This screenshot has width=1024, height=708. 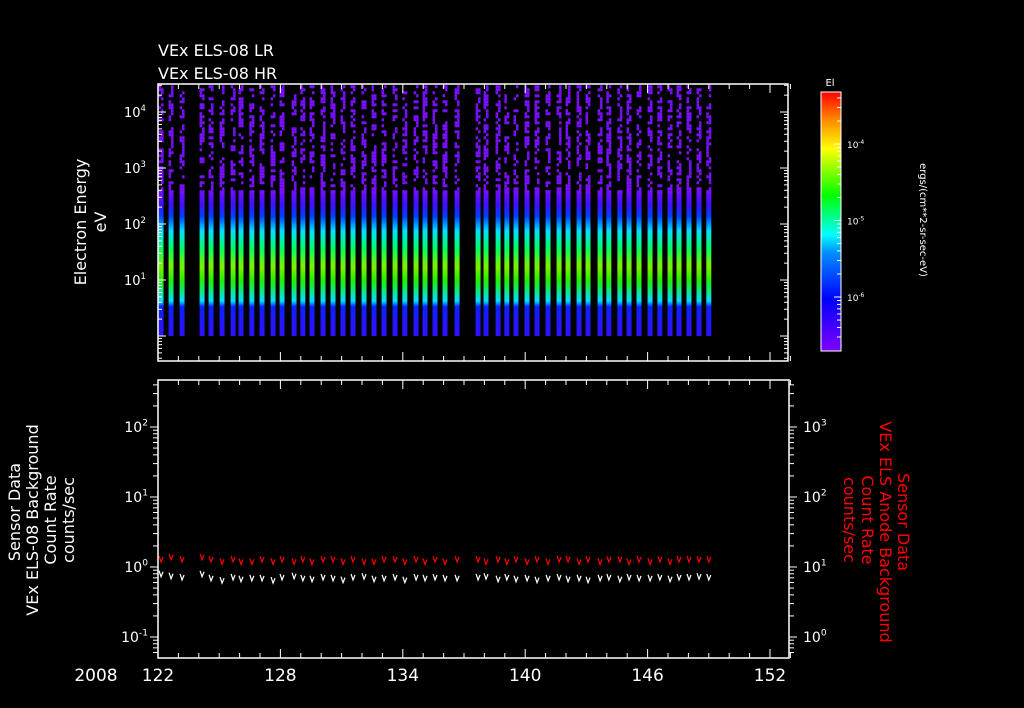 I want to click on title-hr: VEx ELS-08 HR, so click(x=217, y=73).